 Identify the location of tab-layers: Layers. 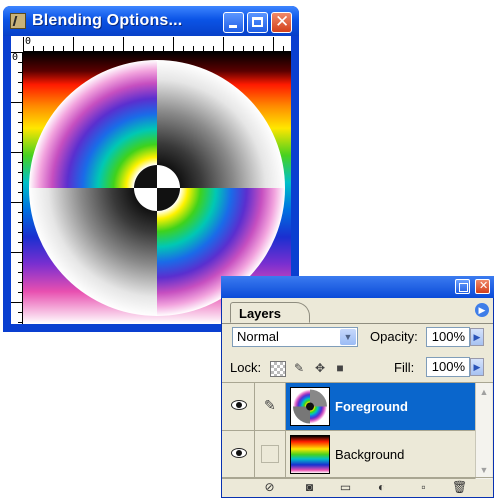
(270, 312).